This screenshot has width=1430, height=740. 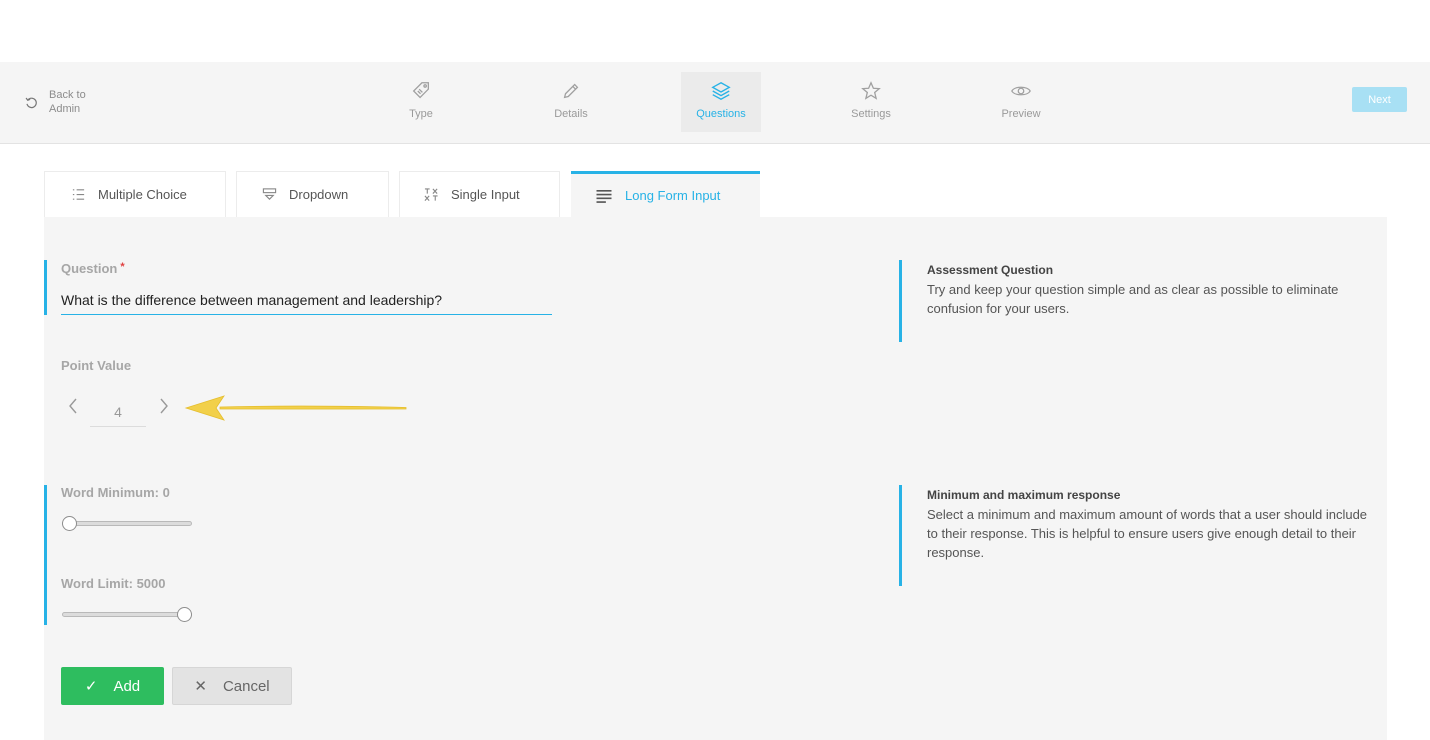 What do you see at coordinates (421, 102) in the screenshot?
I see `step-type: Type` at bounding box center [421, 102].